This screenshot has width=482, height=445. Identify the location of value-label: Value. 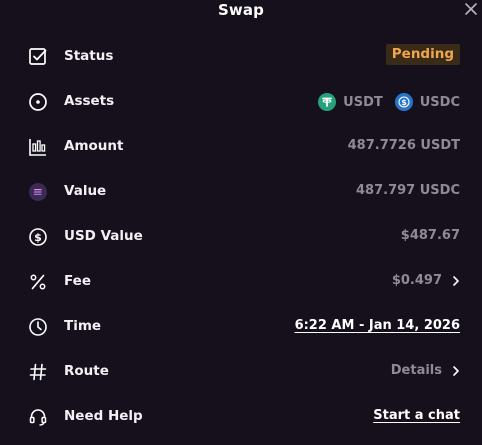
(85, 191).